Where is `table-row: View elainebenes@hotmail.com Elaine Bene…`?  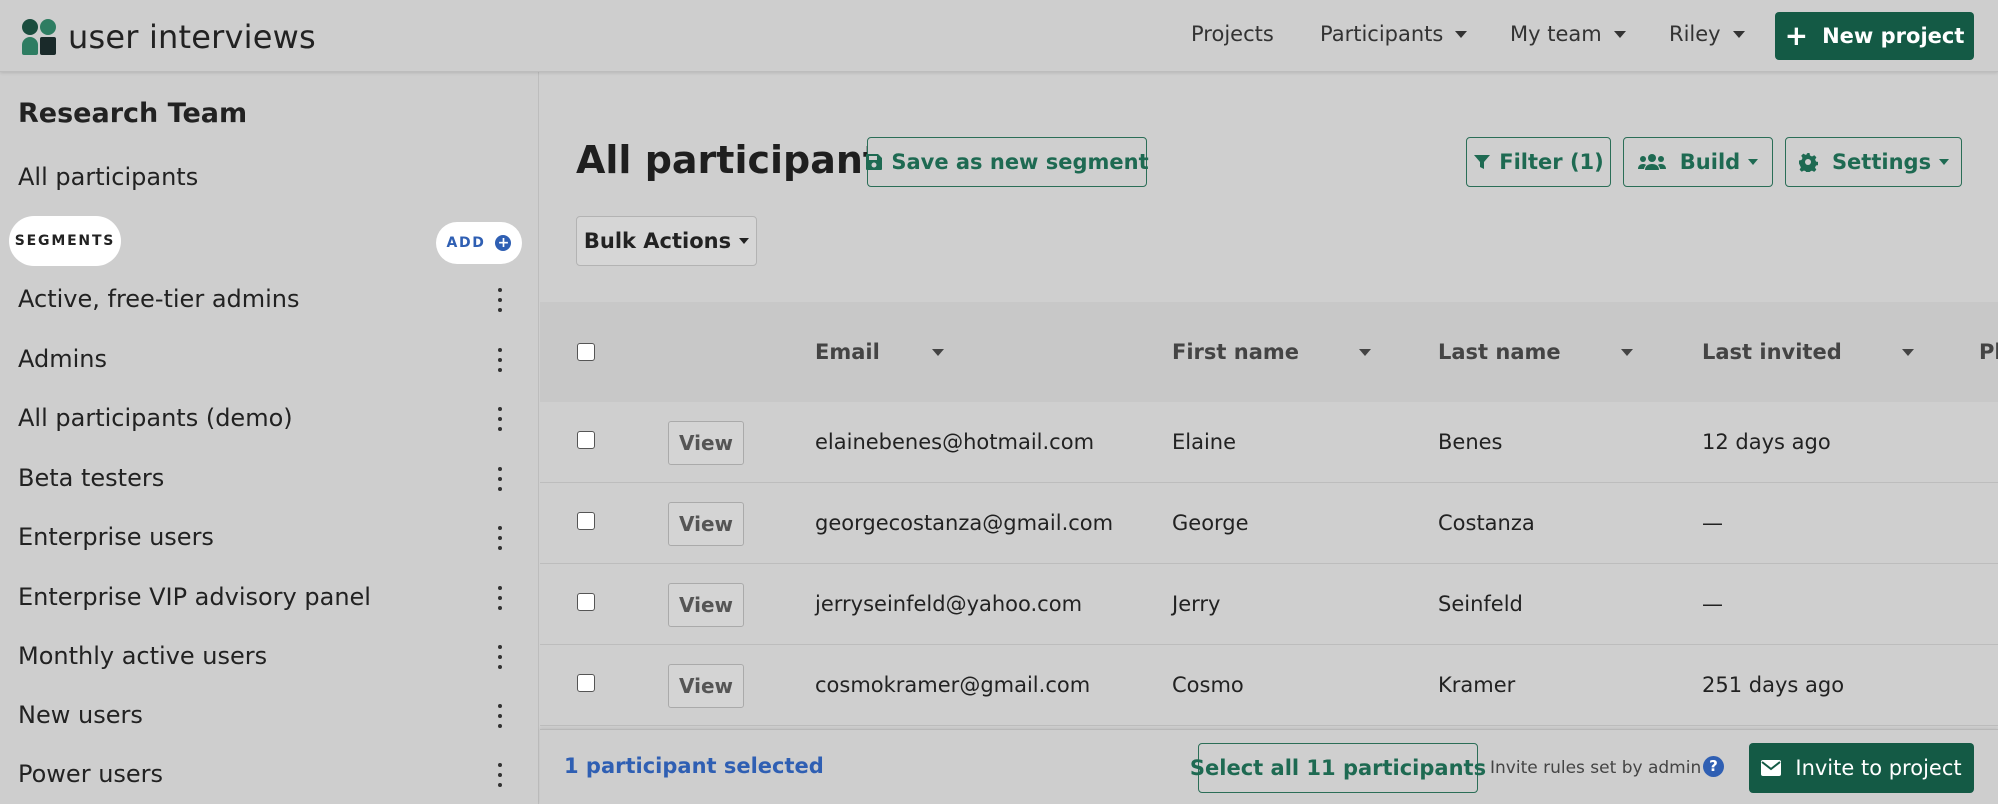
table-row: View elainebenes@hotmail.com Elaine Bene… is located at coordinates (1269, 442).